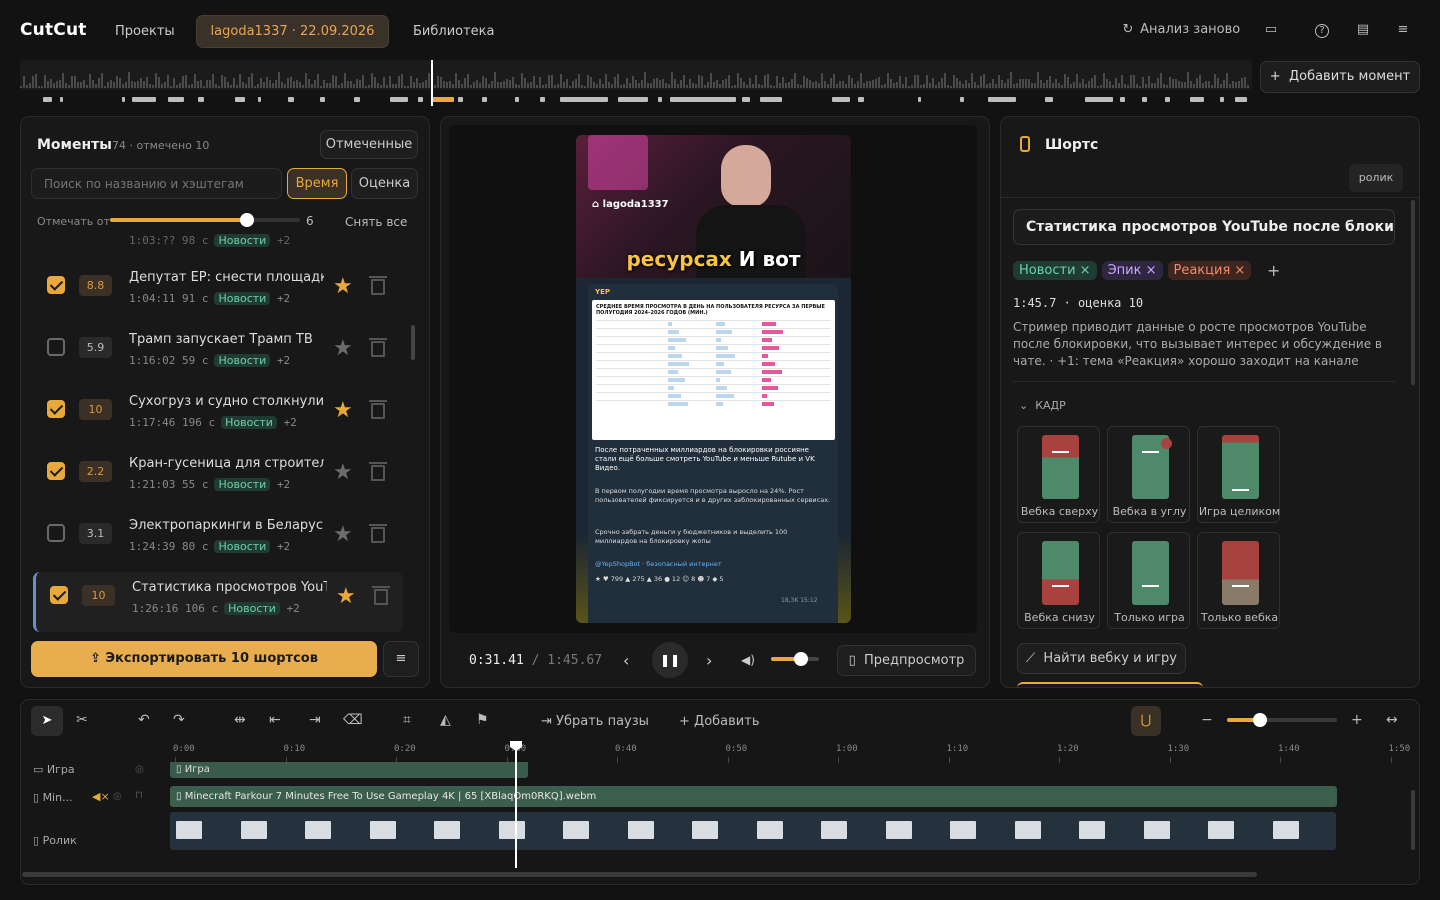  I want to click on mark-from-slider, so click(205, 220).